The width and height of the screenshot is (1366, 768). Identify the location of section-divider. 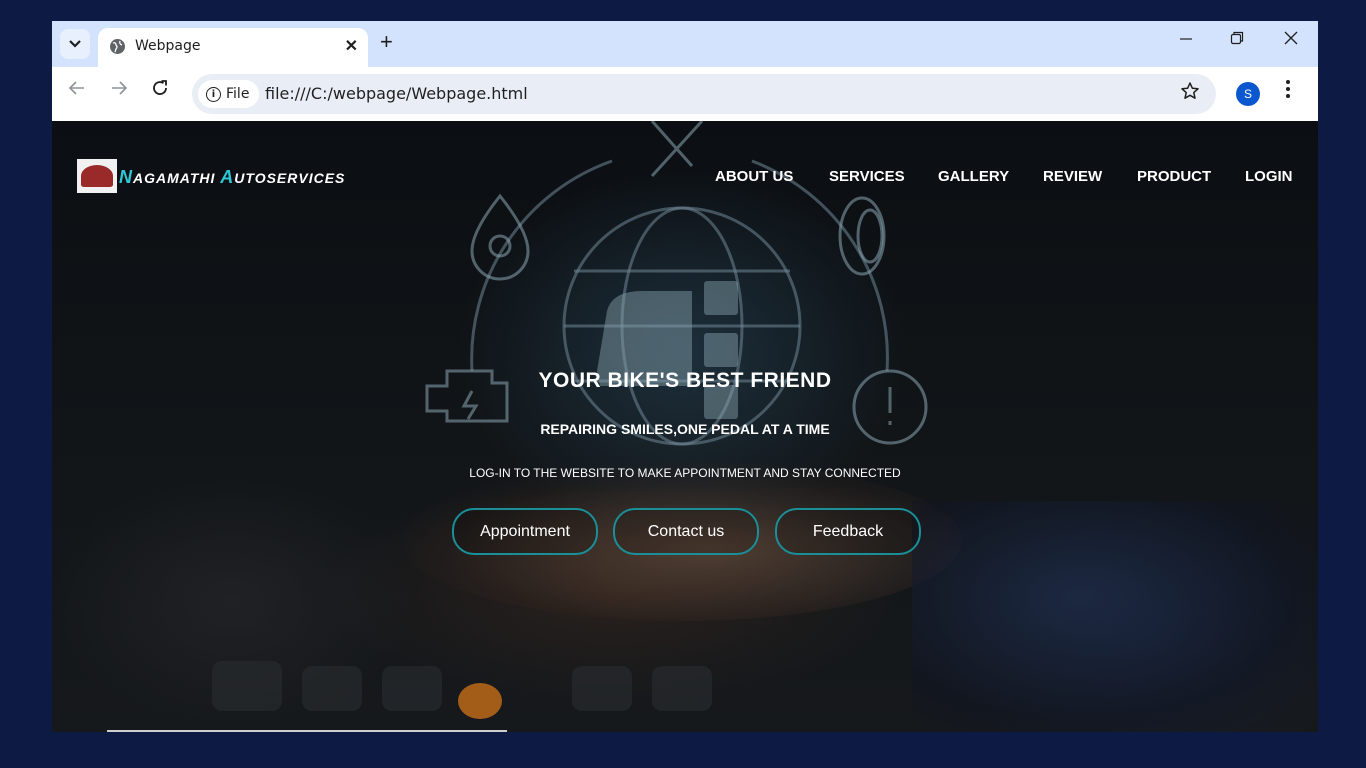
(307, 731).